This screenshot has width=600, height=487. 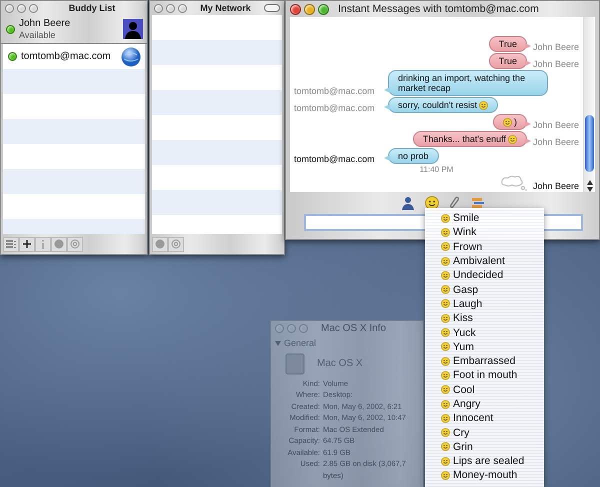 What do you see at coordinates (69, 35) in the screenshot?
I see `status-label: Available` at bounding box center [69, 35].